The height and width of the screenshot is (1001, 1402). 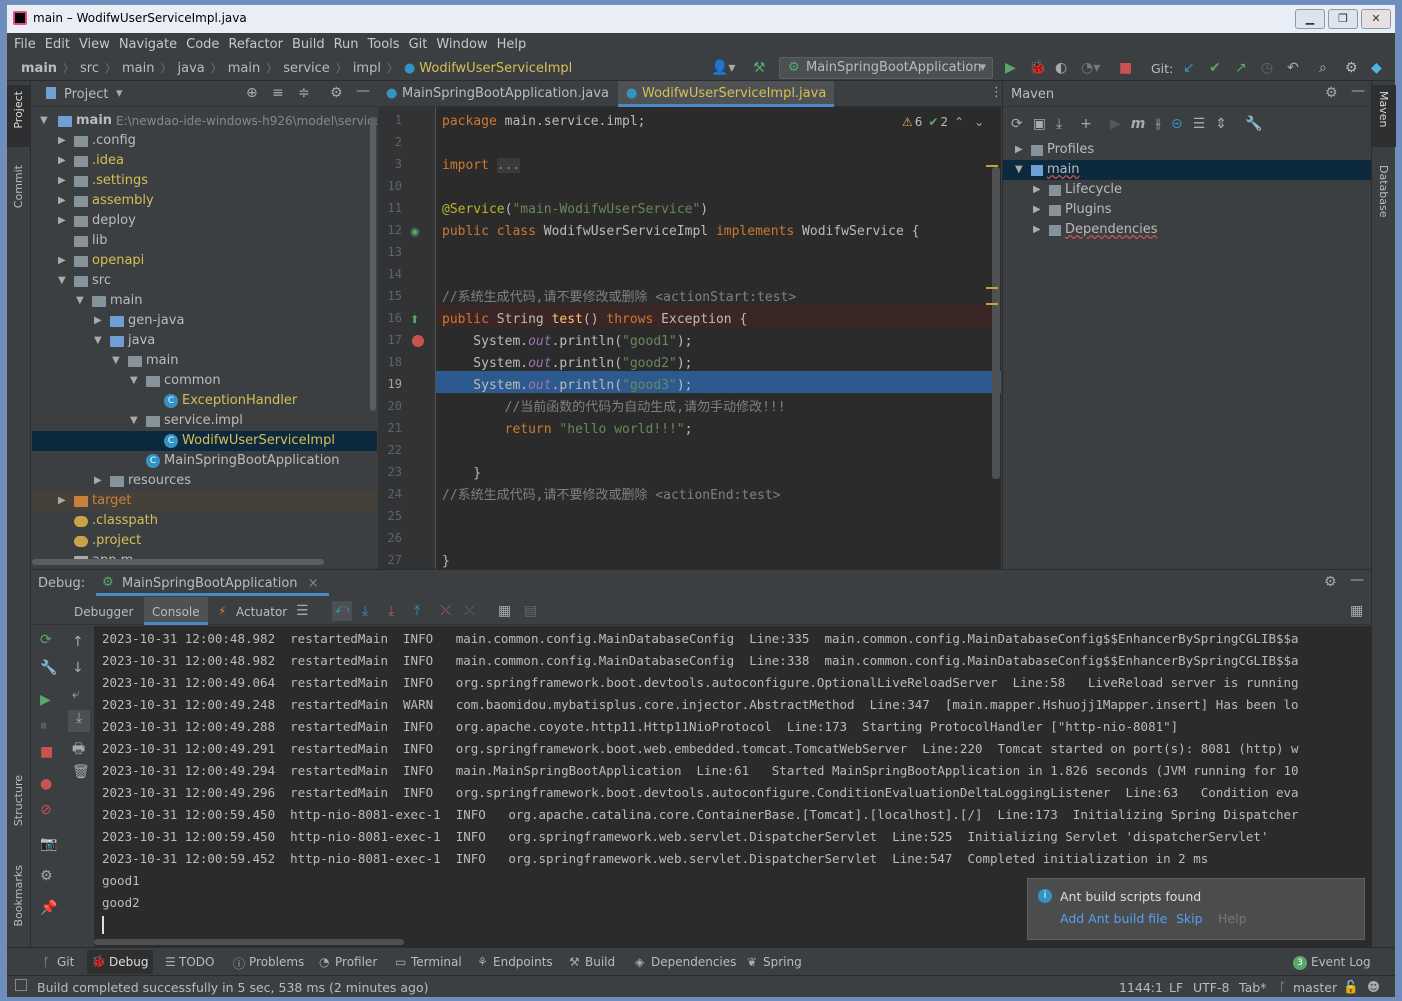 I want to click on menu-view: View, so click(x=94, y=44).